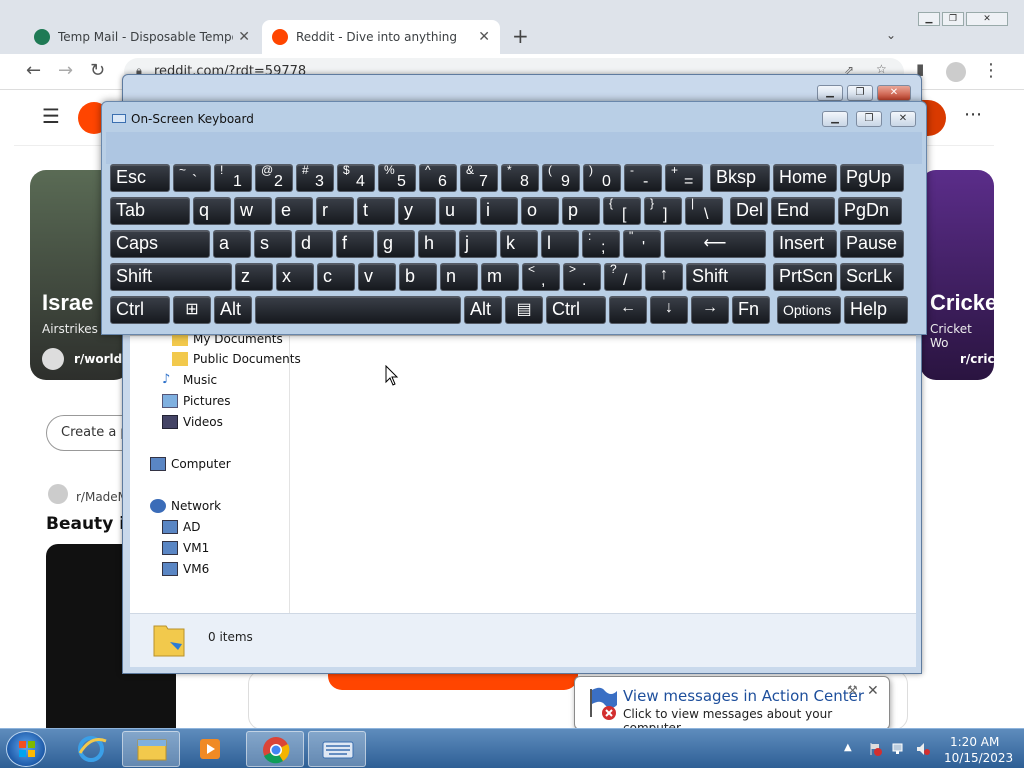 Image resolution: width=1024 pixels, height=768 pixels. Describe the element at coordinates (192, 310) in the screenshot. I see `key-symbol-4-1: ⊞` at that location.